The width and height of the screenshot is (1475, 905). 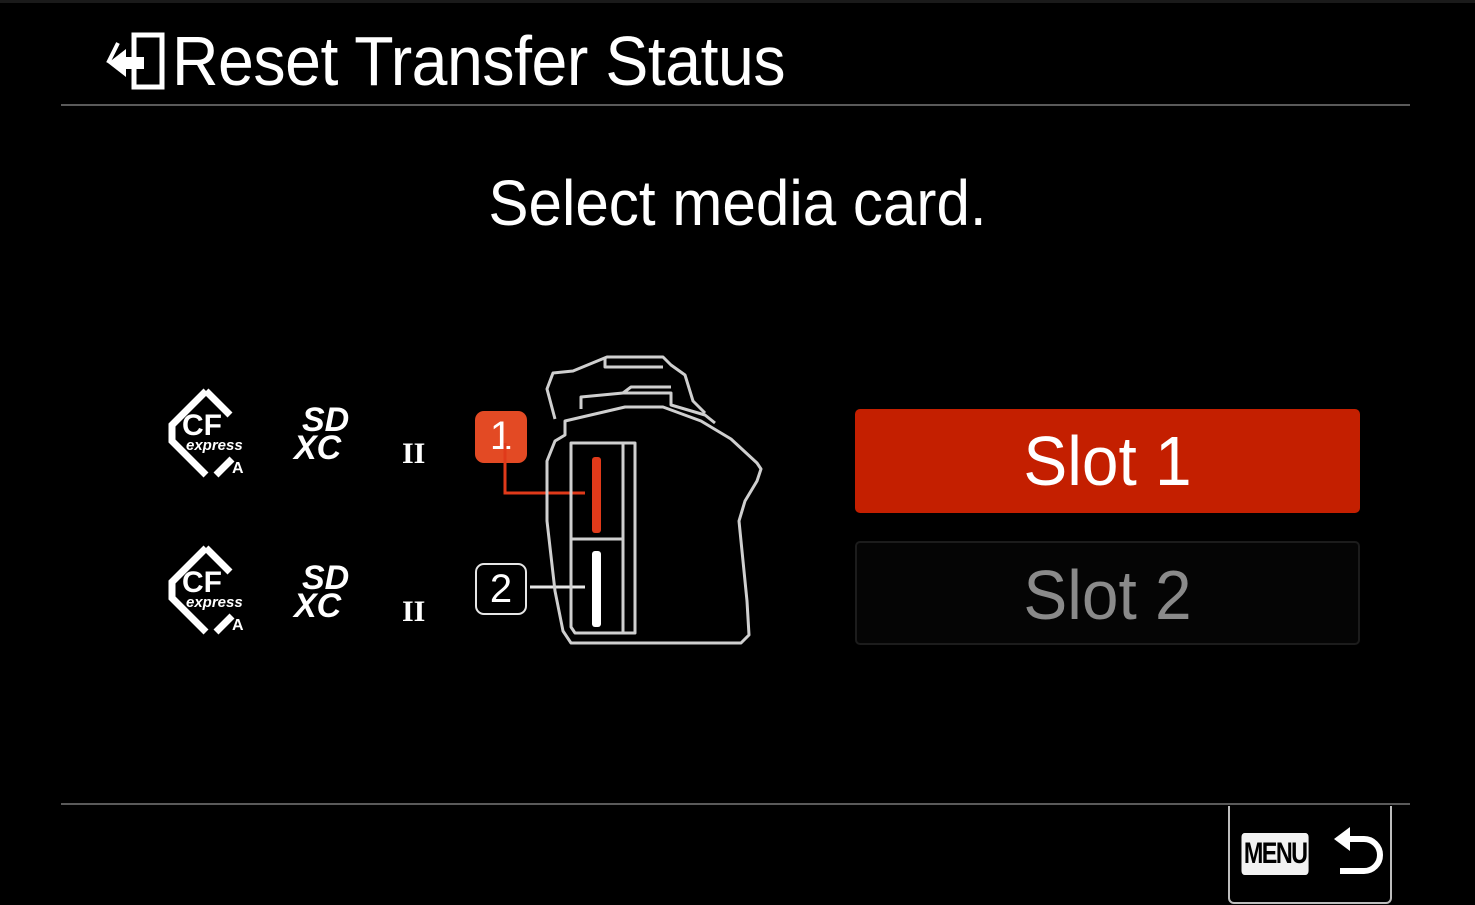 I want to click on slot-1-label: Slot 1, so click(x=1107, y=461).